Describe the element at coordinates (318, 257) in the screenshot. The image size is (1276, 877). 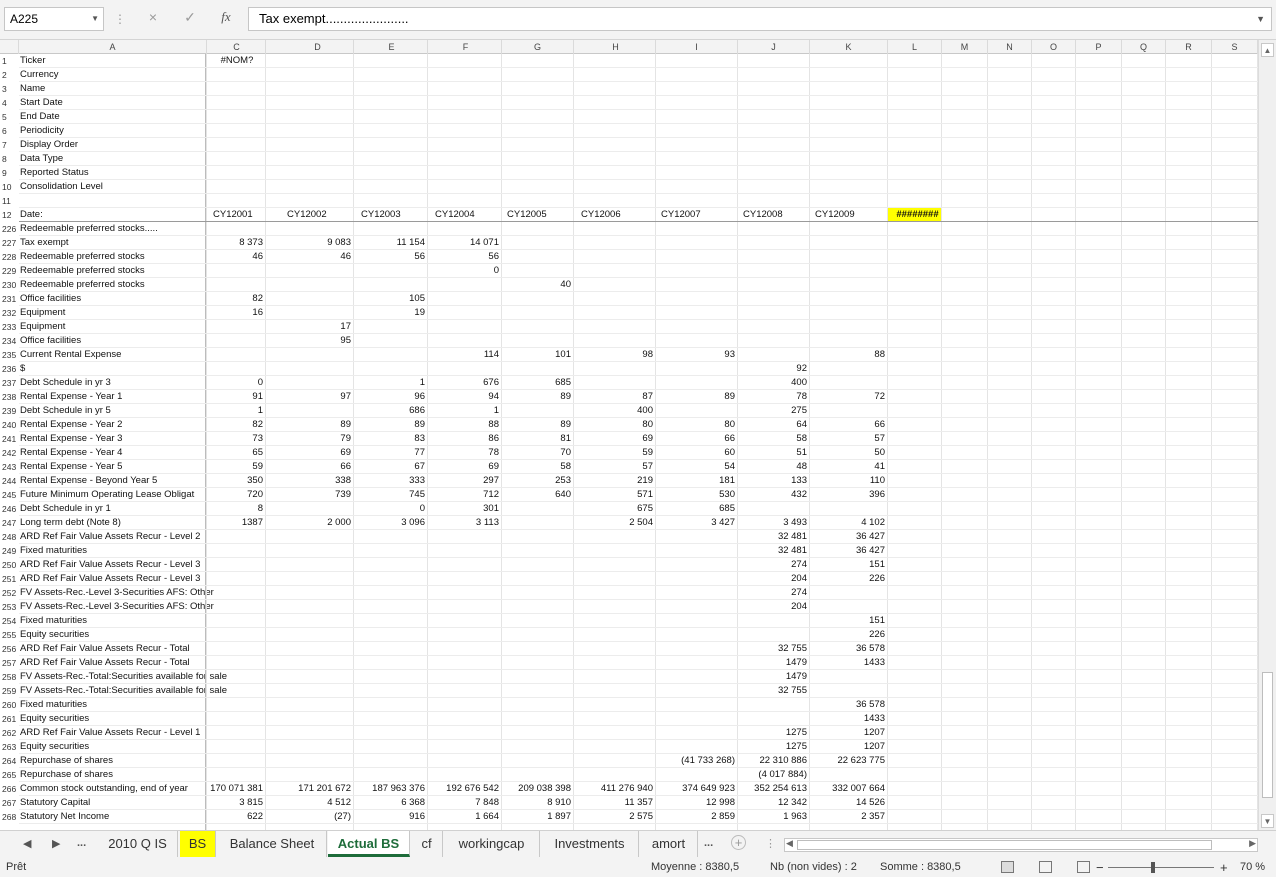
I see `cell-value: 46` at that location.